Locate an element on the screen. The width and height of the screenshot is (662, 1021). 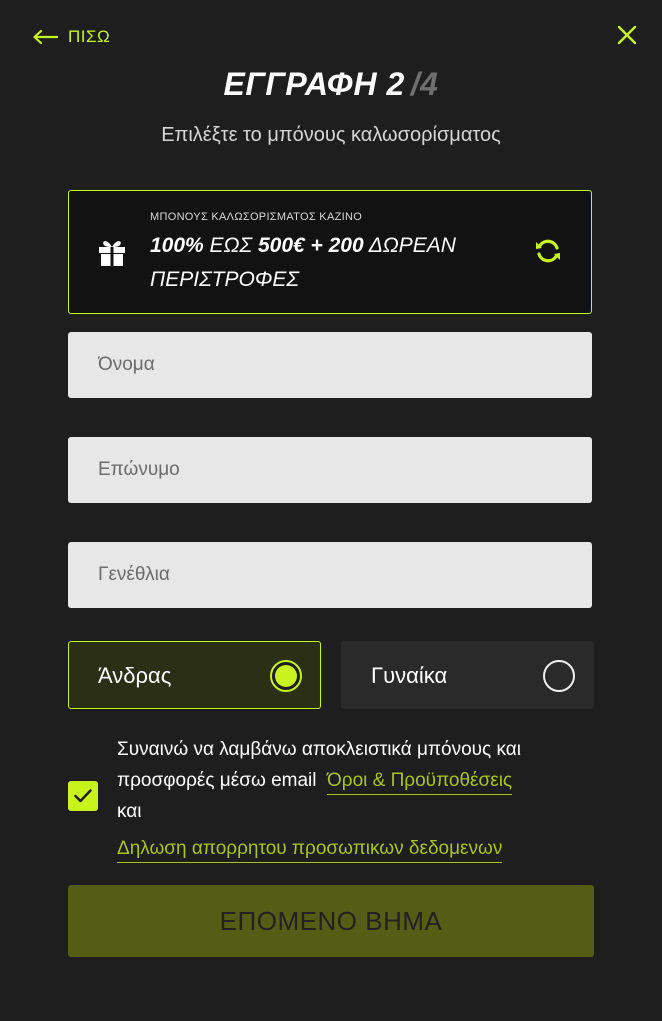
gender-female-label: Γυναίκα is located at coordinates (409, 675).